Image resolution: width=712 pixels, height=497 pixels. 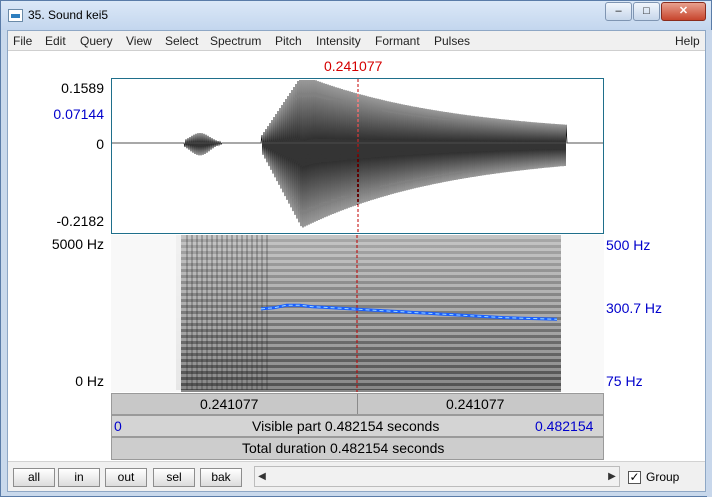 I want to click on minimize-button: –, so click(x=618, y=11).